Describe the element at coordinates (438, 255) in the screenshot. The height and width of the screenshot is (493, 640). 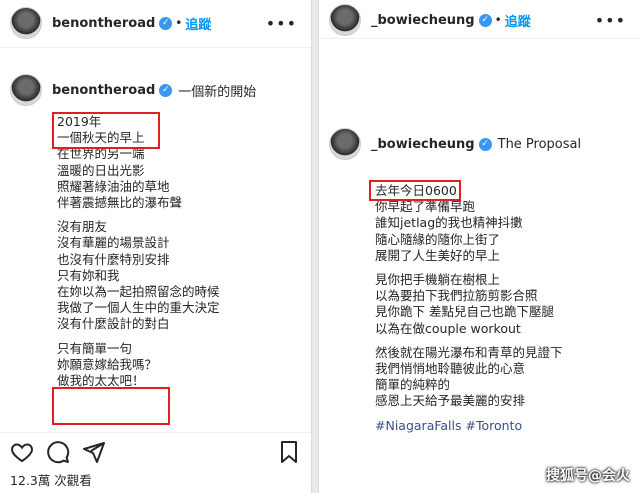
I see `caption-line: 展開了人生美好的早上` at that location.